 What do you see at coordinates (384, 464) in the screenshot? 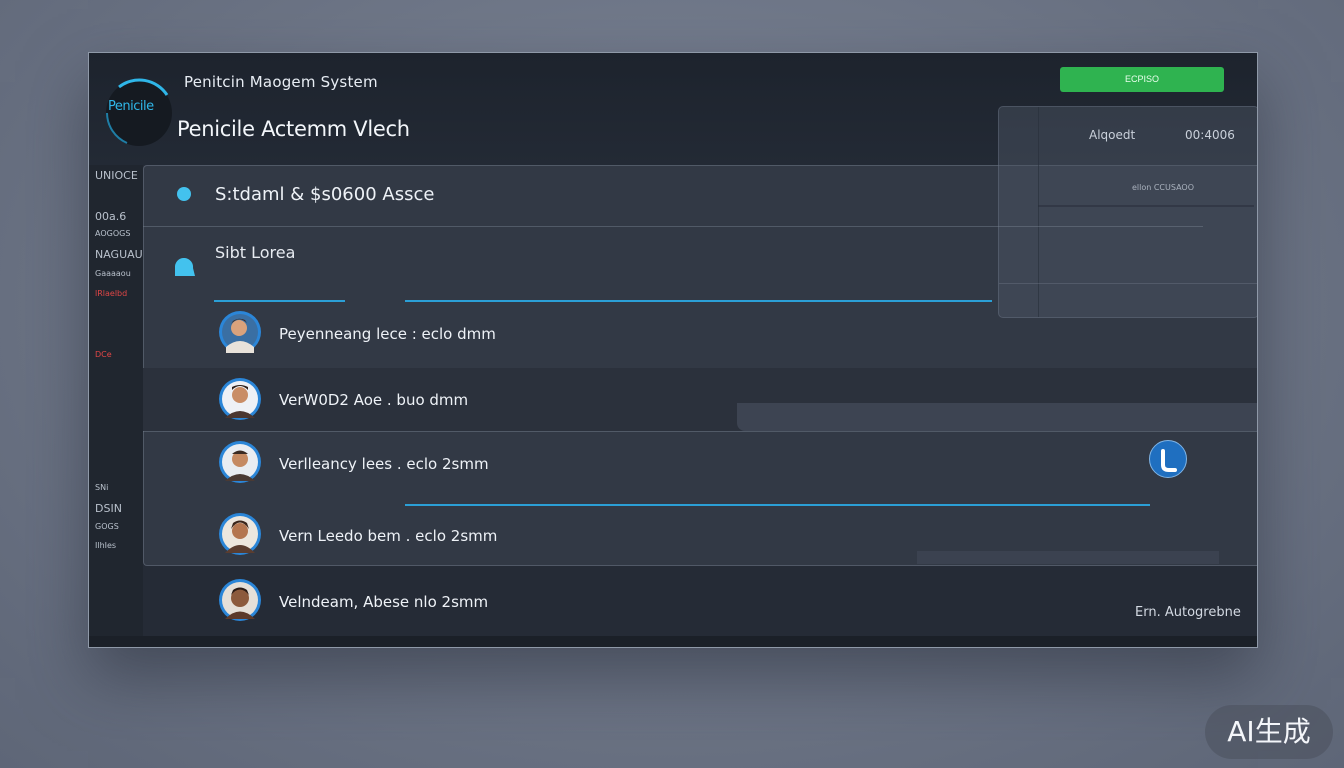
I see `person-name: Verlleancy lees . eclo 2smm` at bounding box center [384, 464].